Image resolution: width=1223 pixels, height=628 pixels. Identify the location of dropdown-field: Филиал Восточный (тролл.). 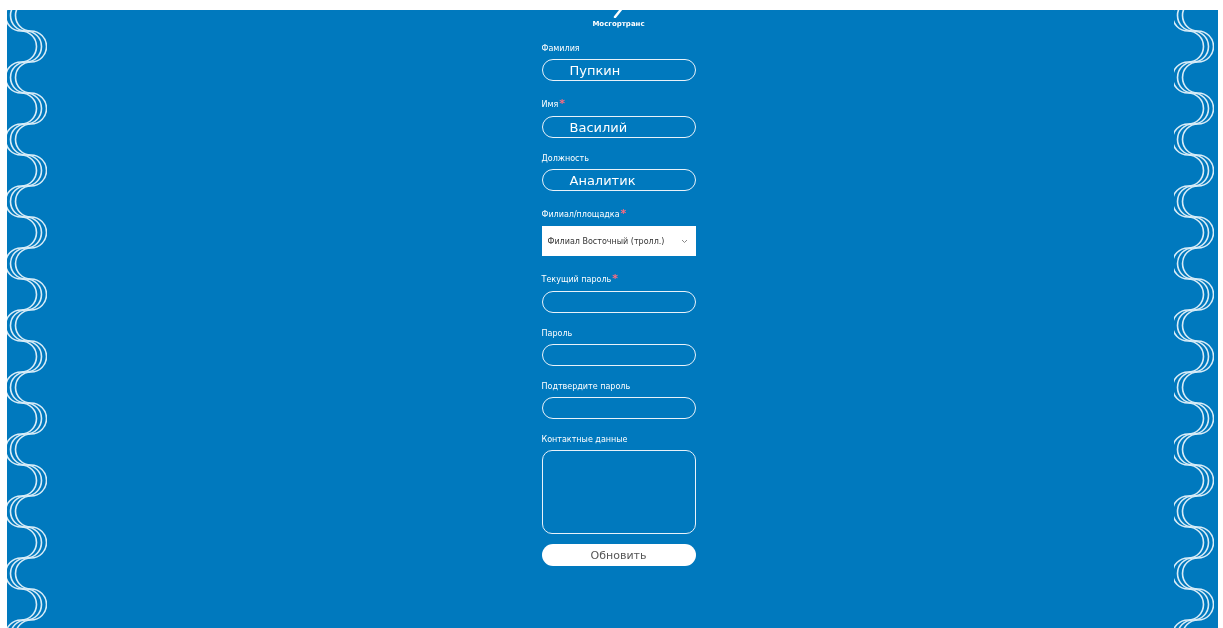
(618, 241).